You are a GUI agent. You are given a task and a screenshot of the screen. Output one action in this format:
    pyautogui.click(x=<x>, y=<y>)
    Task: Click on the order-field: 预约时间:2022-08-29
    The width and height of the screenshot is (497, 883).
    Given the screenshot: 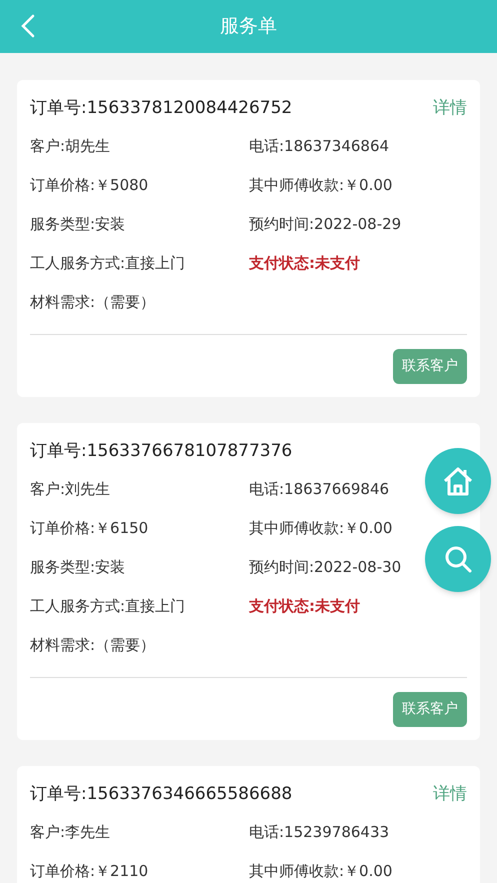 What is the action you would take?
    pyautogui.click(x=325, y=224)
    